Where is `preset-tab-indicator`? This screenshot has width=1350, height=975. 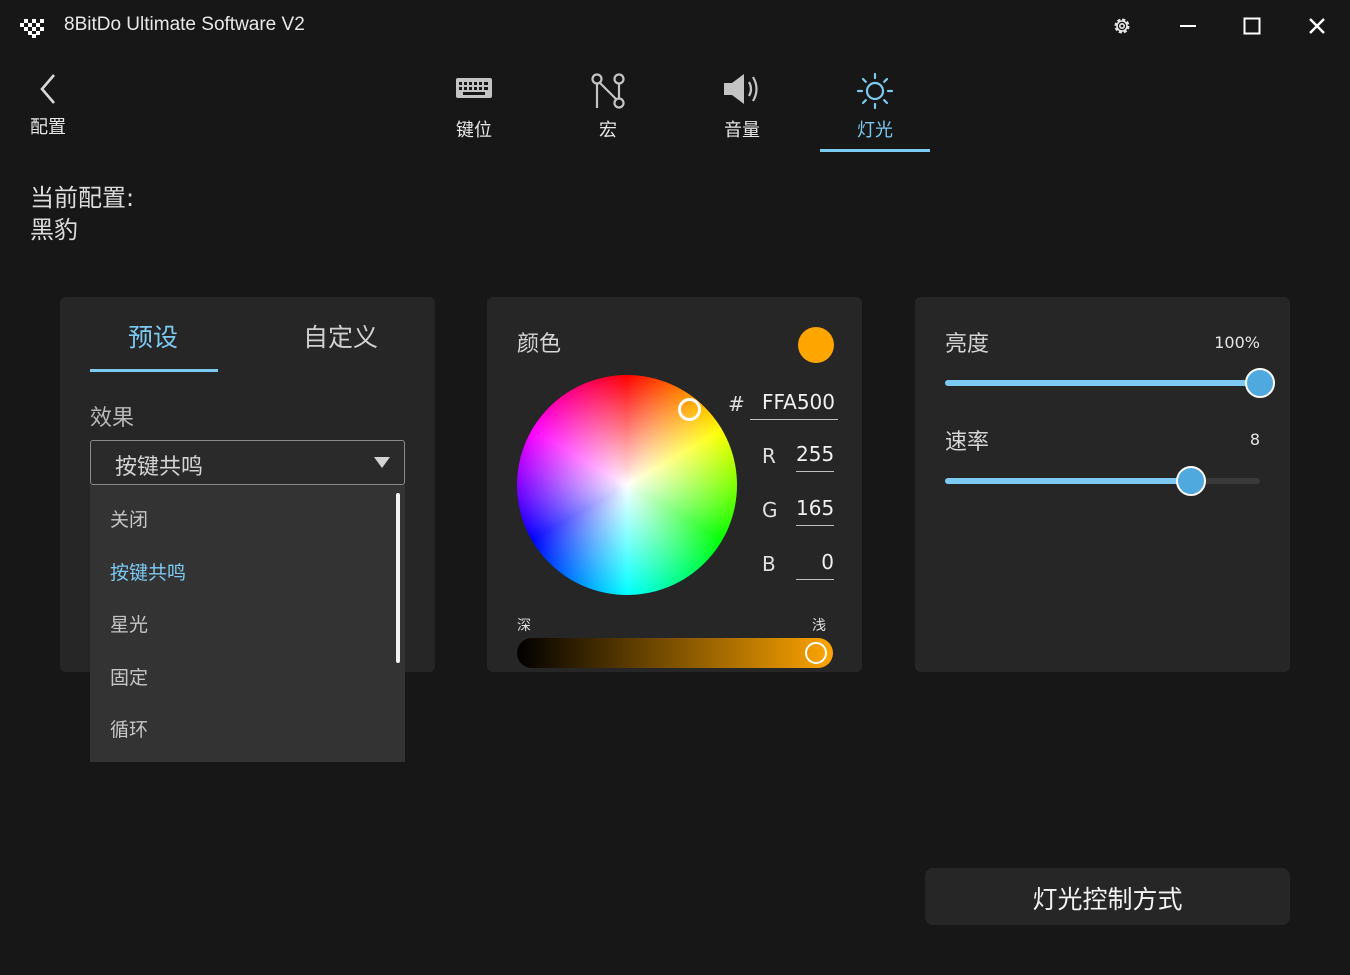
preset-tab-indicator is located at coordinates (154, 370).